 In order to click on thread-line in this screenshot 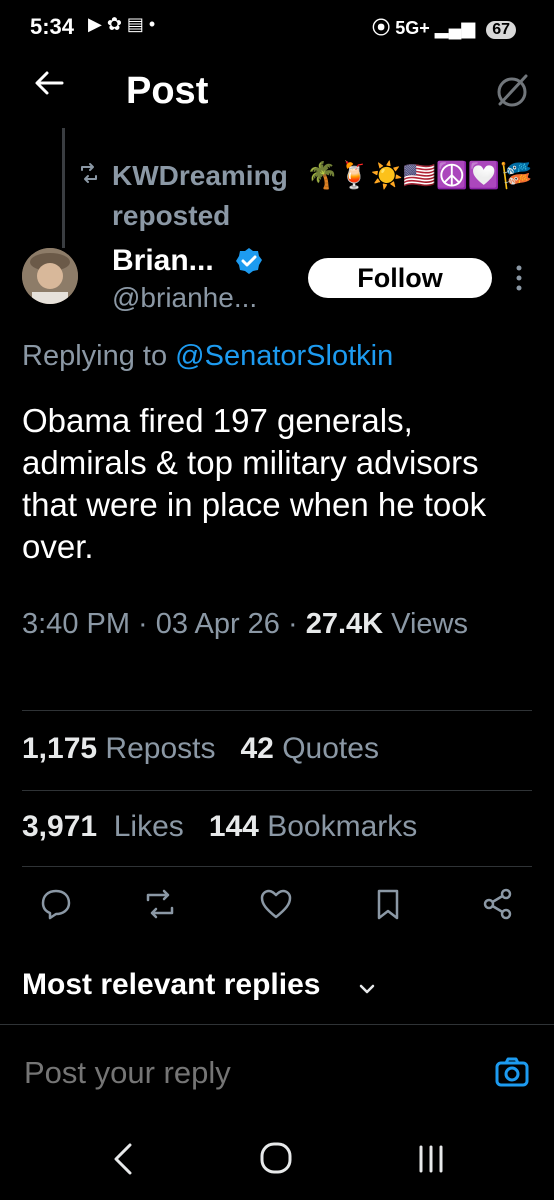, I will do `click(63, 188)`.